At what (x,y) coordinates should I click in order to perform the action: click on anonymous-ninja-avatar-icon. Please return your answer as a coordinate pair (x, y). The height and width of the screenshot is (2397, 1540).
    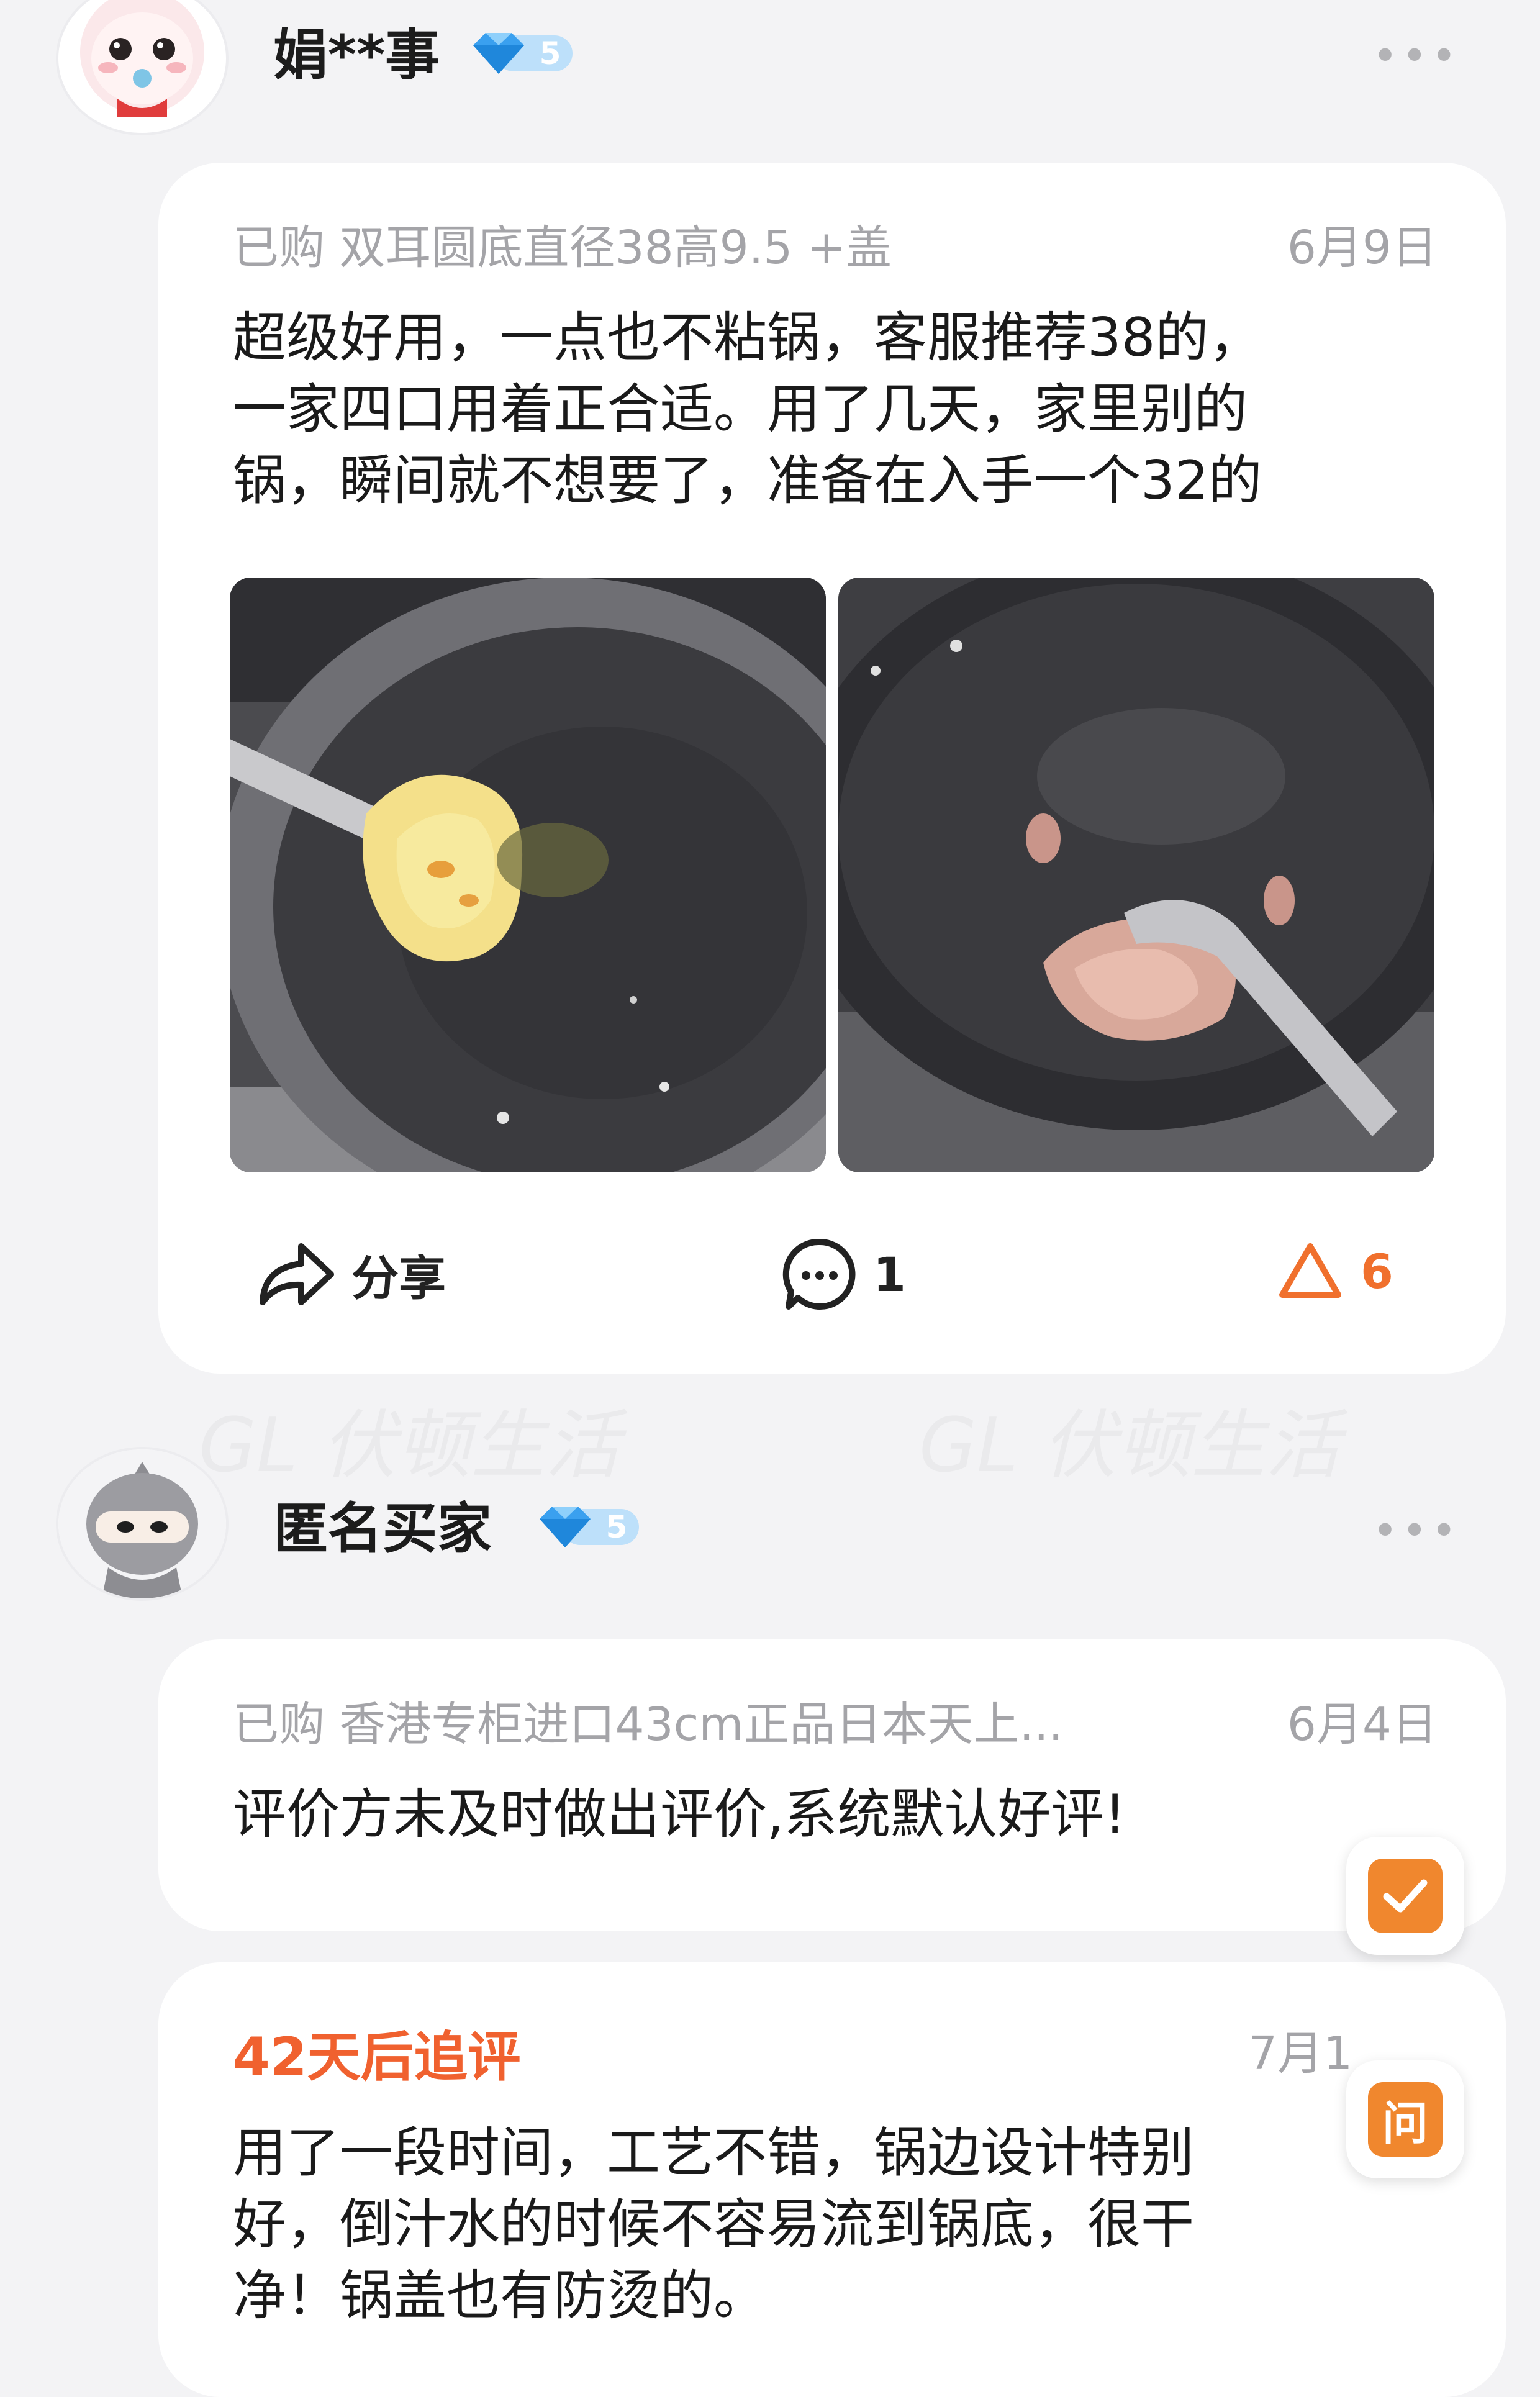
    Looking at the image, I should click on (142, 1523).